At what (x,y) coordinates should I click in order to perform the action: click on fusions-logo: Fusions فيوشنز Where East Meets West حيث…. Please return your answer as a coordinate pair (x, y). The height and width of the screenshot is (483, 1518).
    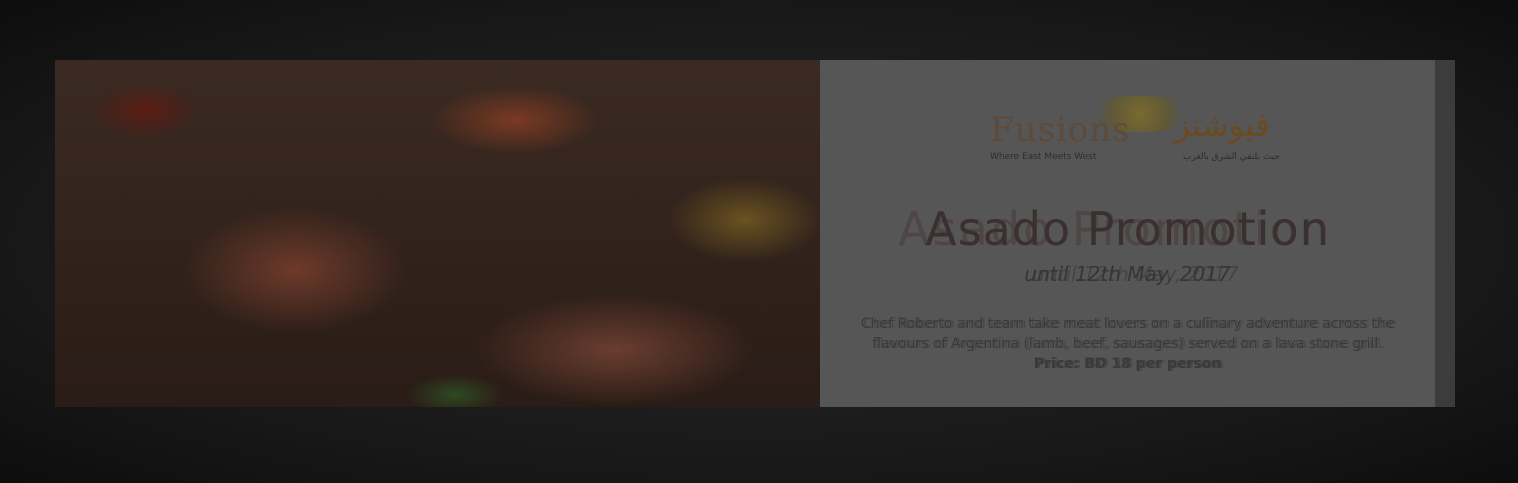
    Looking at the image, I should click on (1140, 133).